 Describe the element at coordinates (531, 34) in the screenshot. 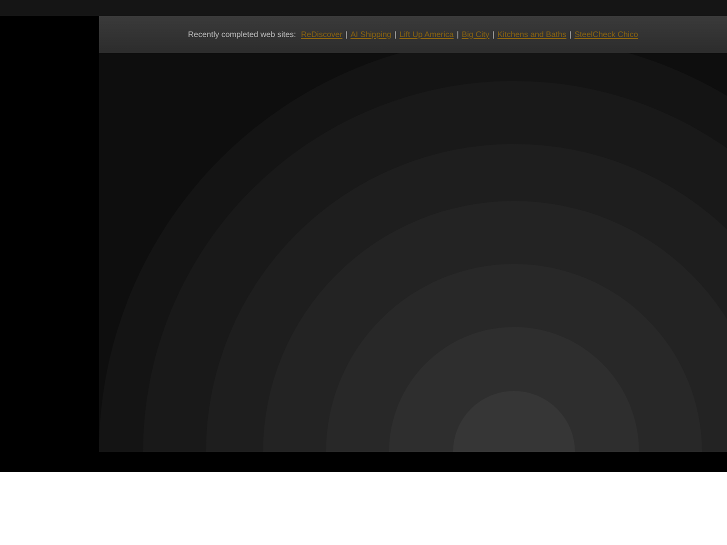

I see `site-link: Kitchens and Baths` at that location.